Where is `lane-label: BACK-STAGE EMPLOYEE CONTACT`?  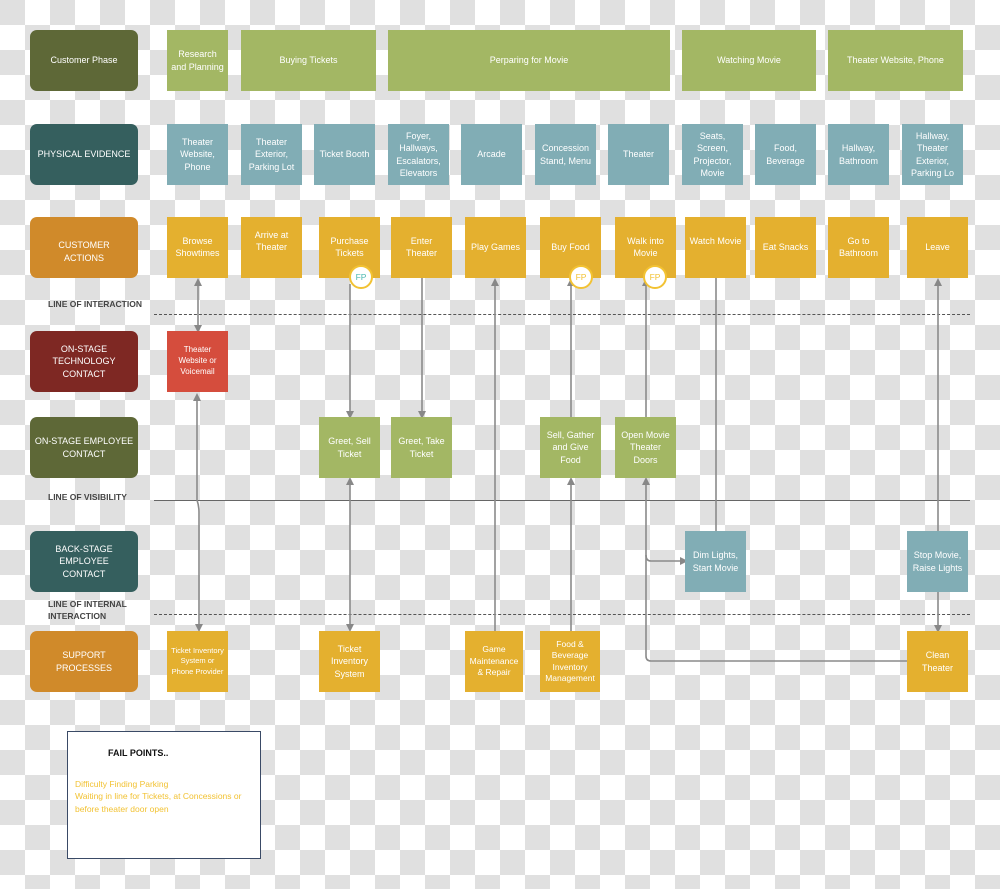
lane-label: BACK-STAGE EMPLOYEE CONTACT is located at coordinates (84, 561).